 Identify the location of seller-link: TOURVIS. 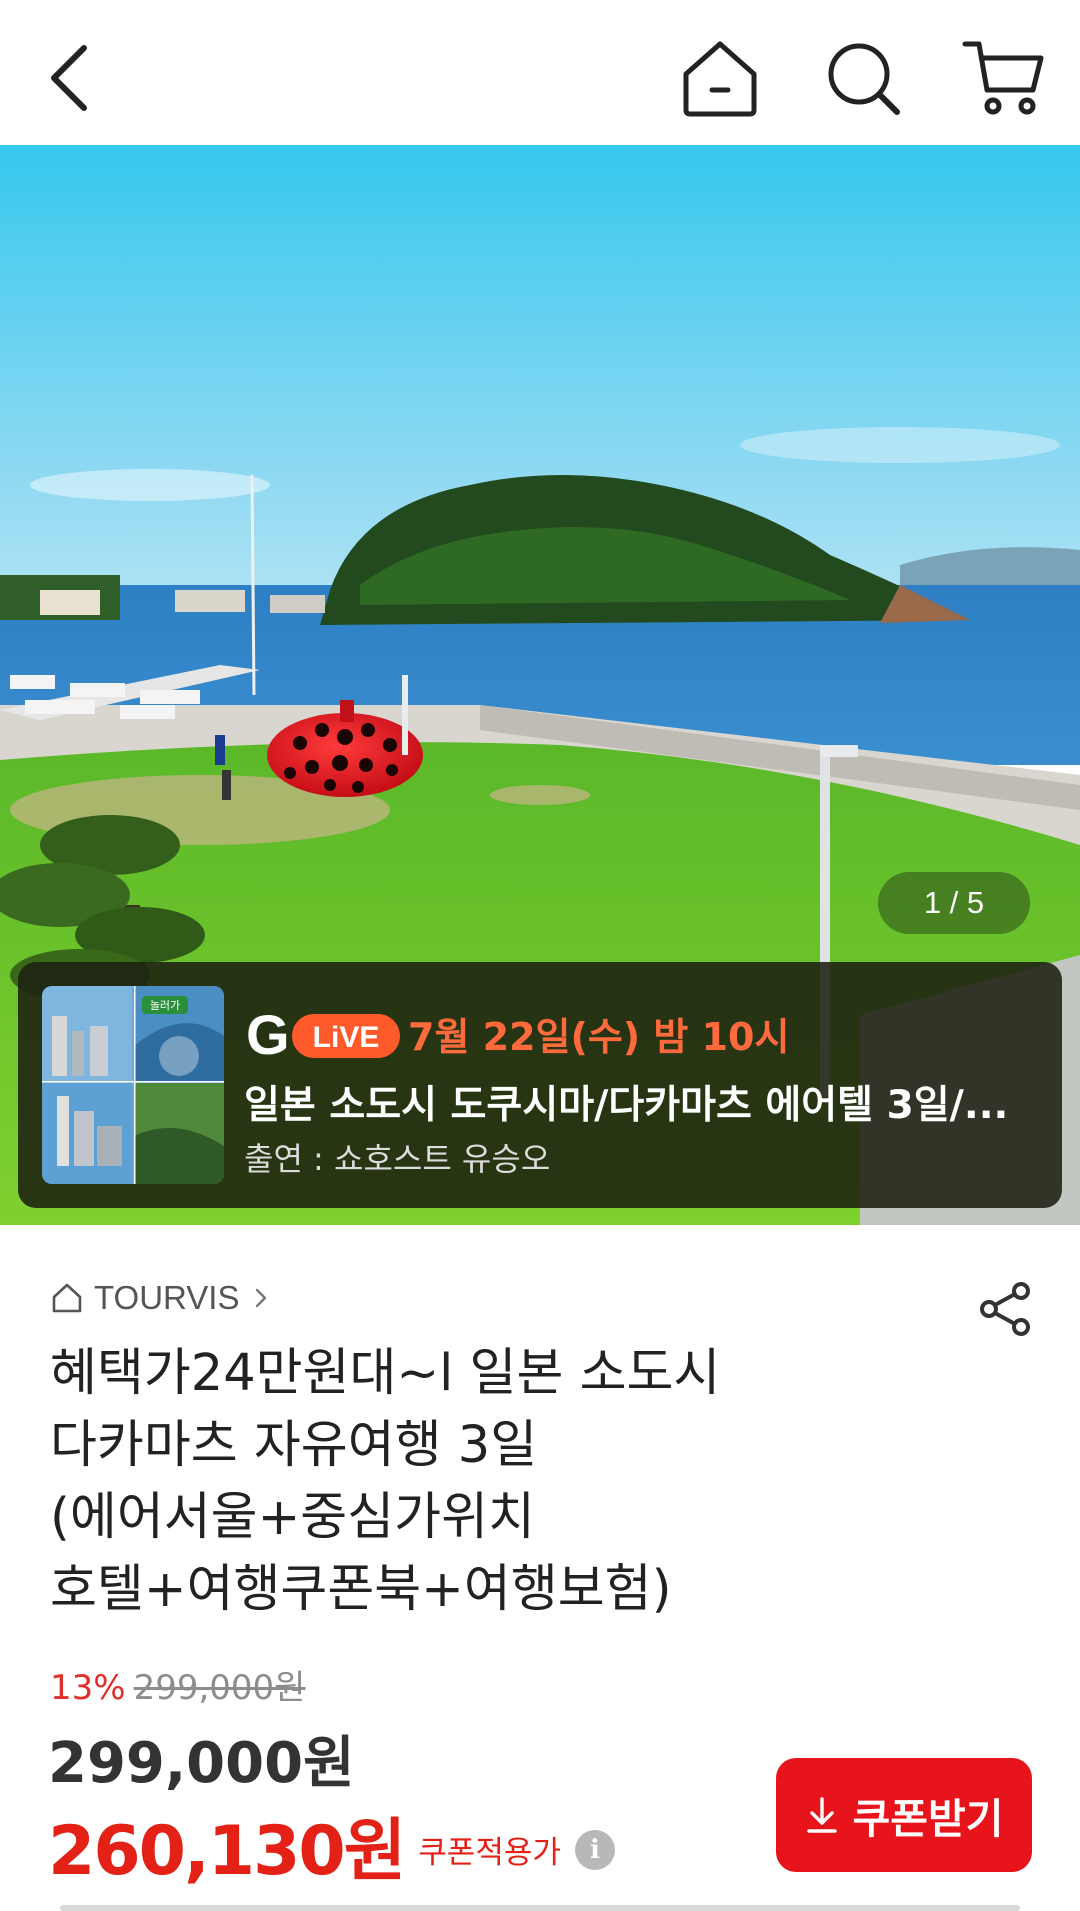
(161, 1298).